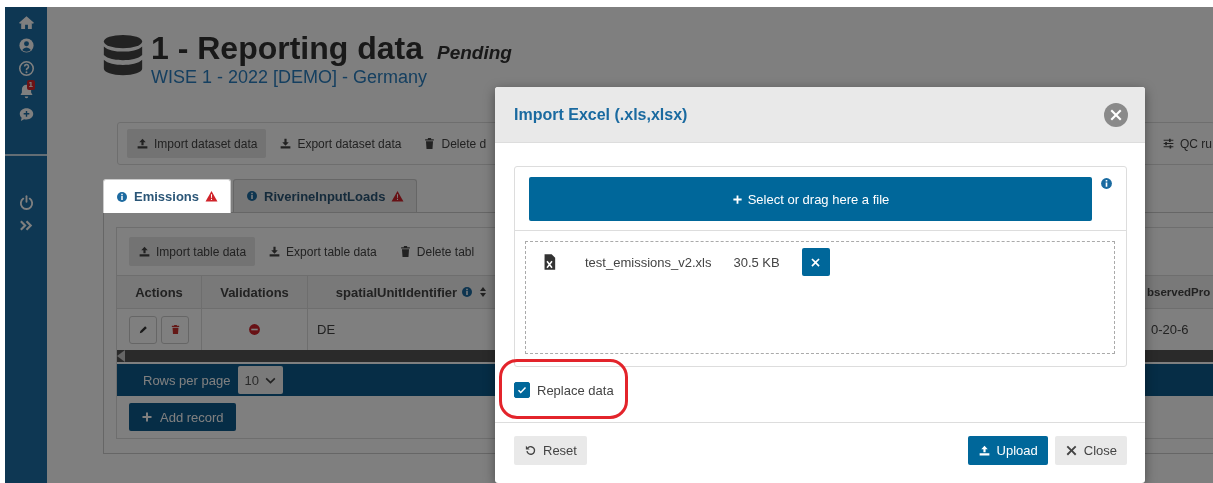 This screenshot has width=1213, height=483. What do you see at coordinates (287, 48) in the screenshot?
I see `page-title: 1 - Reporting data` at bounding box center [287, 48].